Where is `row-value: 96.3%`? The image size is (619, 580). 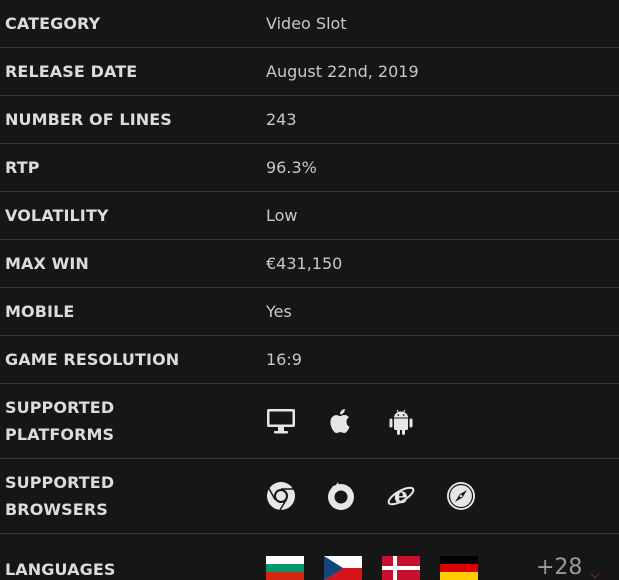 row-value: 96.3% is located at coordinates (291, 167).